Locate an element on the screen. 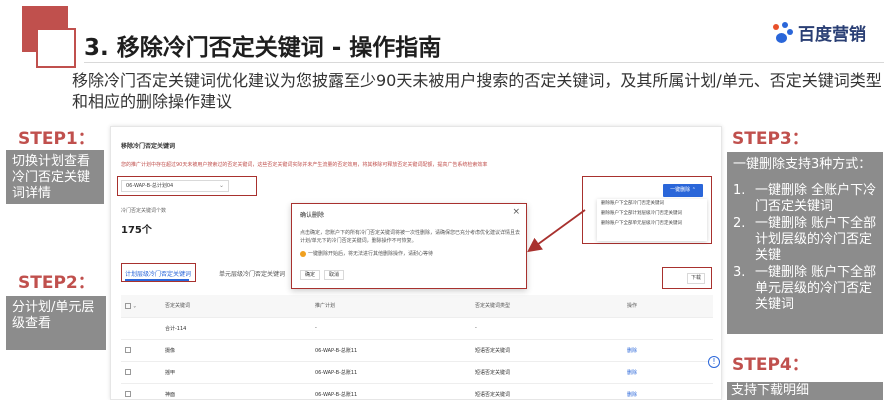  step3-label: STEP3： is located at coordinates (770, 139).